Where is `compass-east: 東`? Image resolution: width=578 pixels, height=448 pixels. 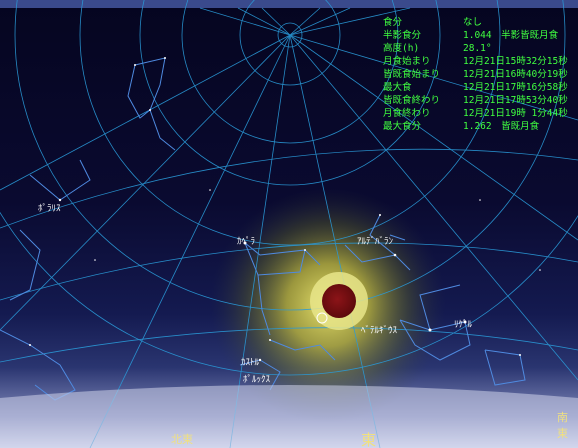 compass-east: 東 is located at coordinates (369, 439).